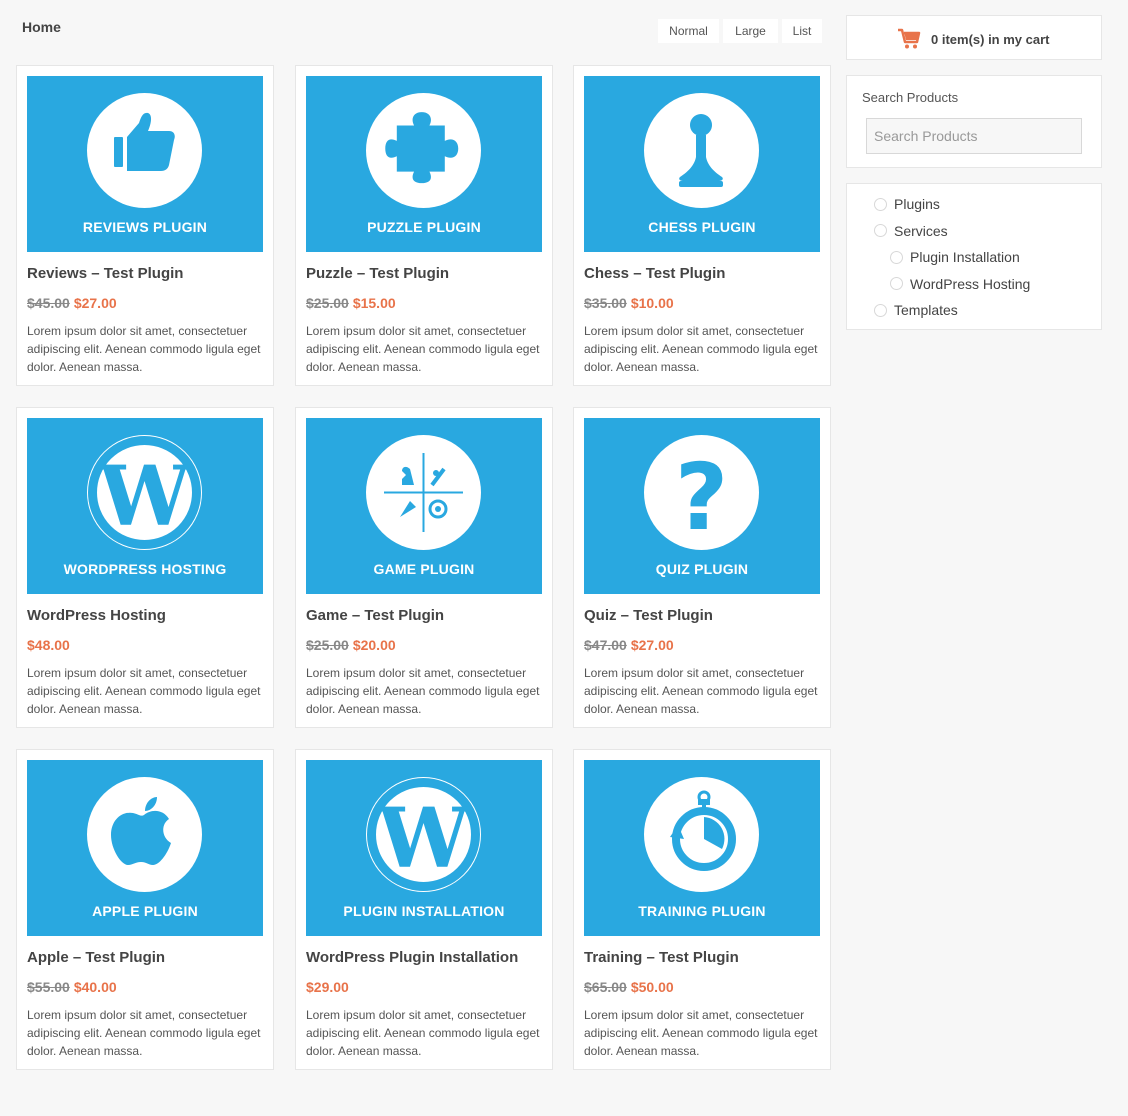  Describe the element at coordinates (970, 283) in the screenshot. I see `category-label: WordPress Hosting` at that location.